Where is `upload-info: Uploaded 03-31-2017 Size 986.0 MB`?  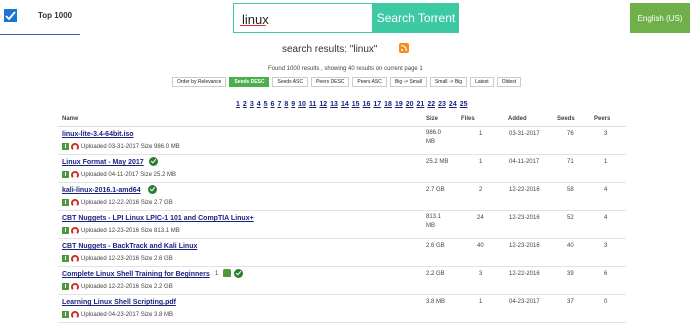 upload-info: Uploaded 03-31-2017 Size 986.0 MB is located at coordinates (130, 146).